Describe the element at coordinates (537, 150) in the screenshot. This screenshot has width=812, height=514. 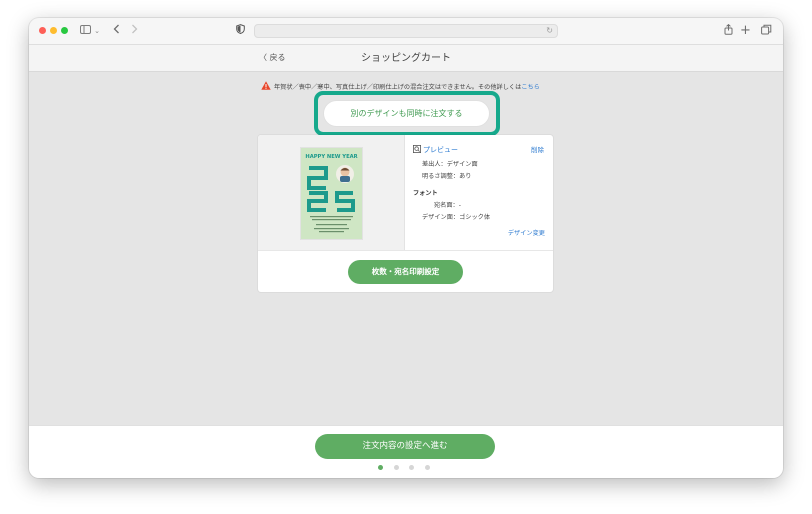
I see `delete-link: 削除` at that location.